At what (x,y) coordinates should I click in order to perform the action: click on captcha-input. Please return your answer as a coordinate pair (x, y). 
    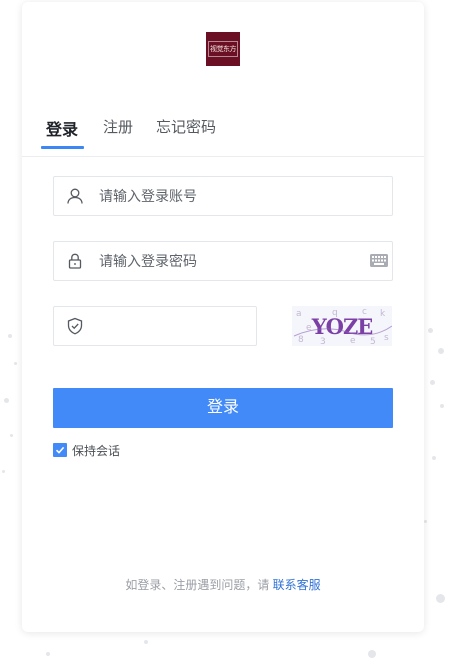
    Looking at the image, I should click on (169, 326).